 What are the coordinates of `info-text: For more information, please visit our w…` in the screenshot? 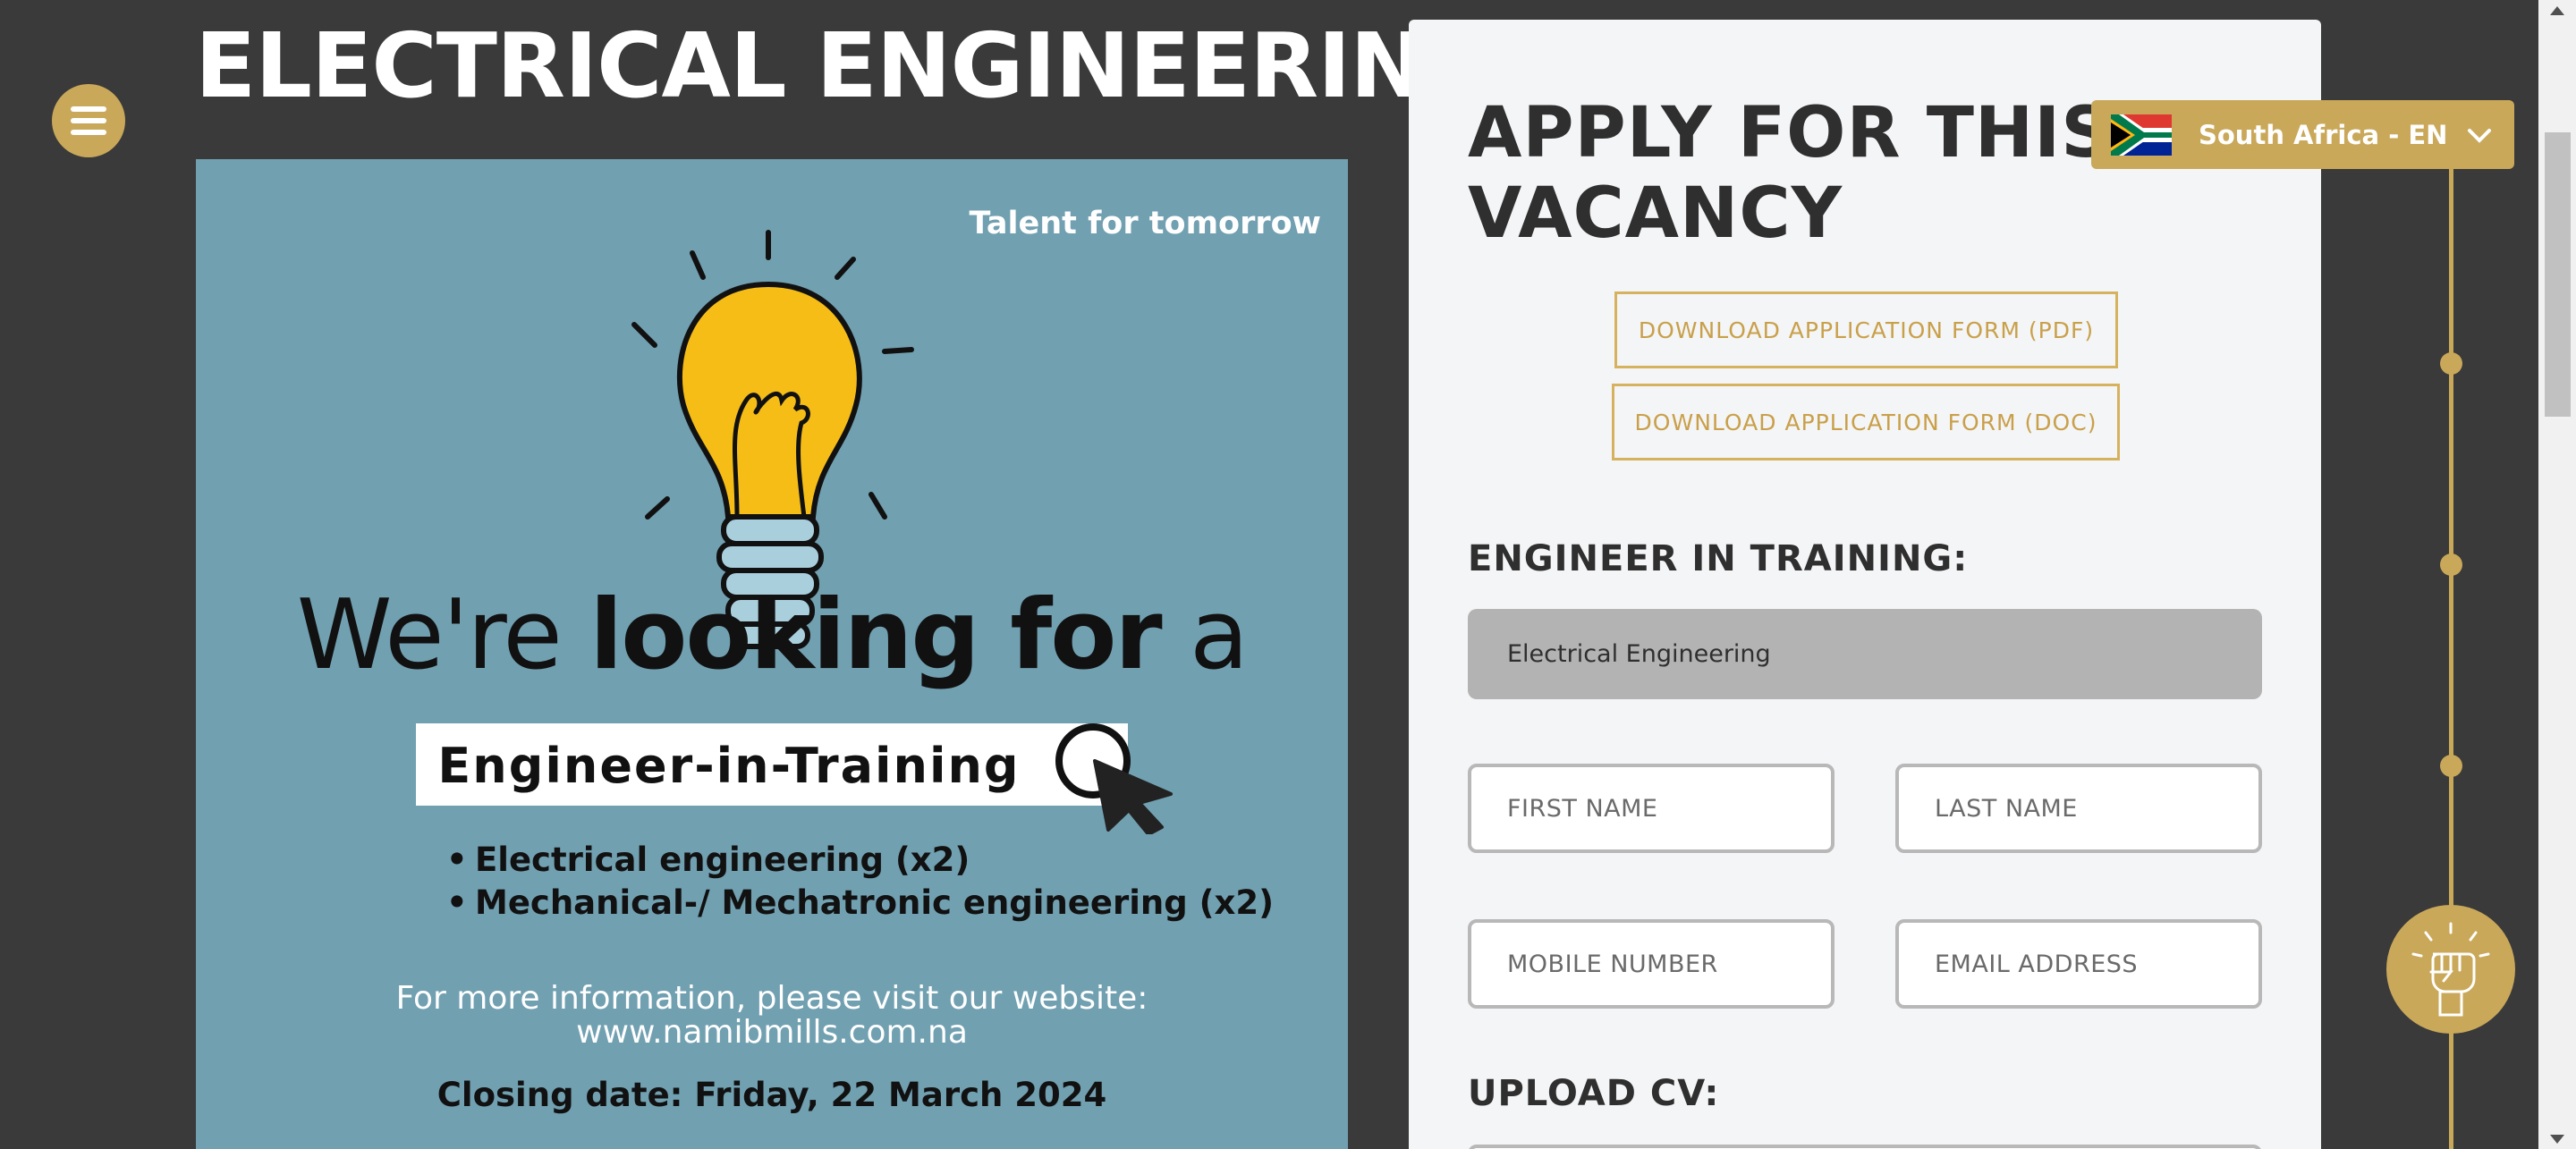 It's located at (771, 998).